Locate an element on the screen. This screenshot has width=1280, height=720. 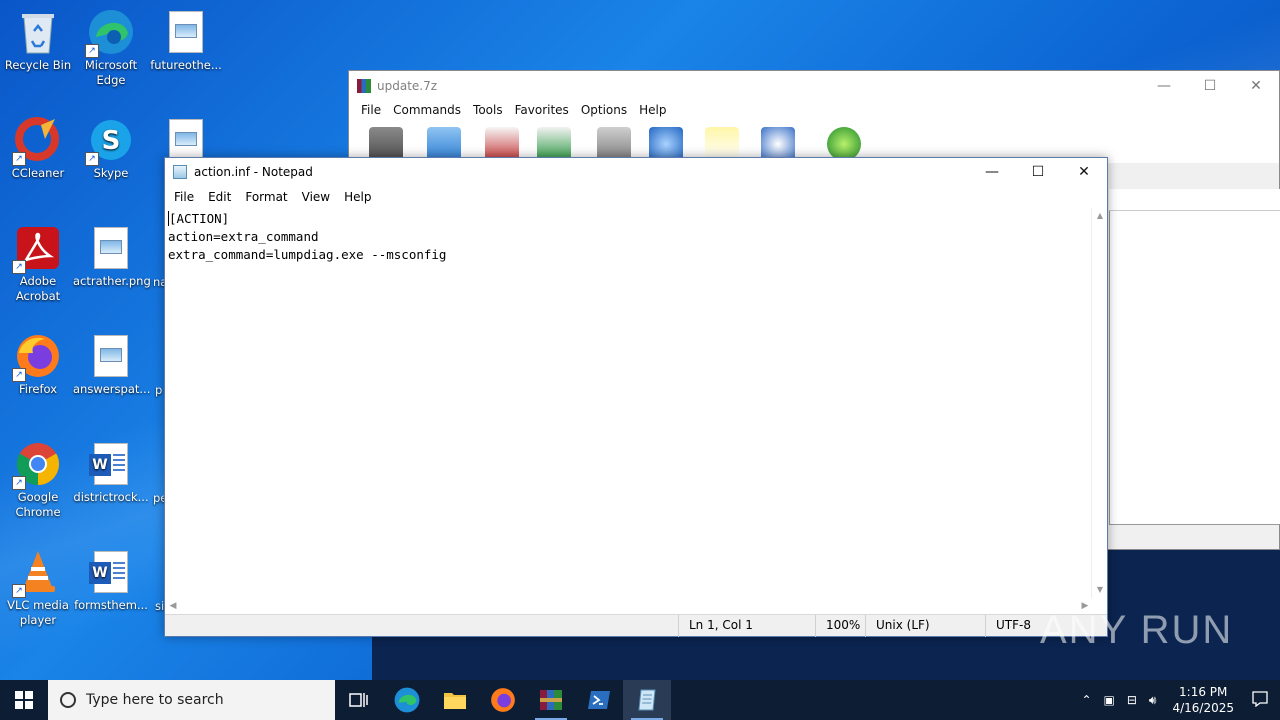
scroll-left-icon: ◀ is located at coordinates (173, 606).